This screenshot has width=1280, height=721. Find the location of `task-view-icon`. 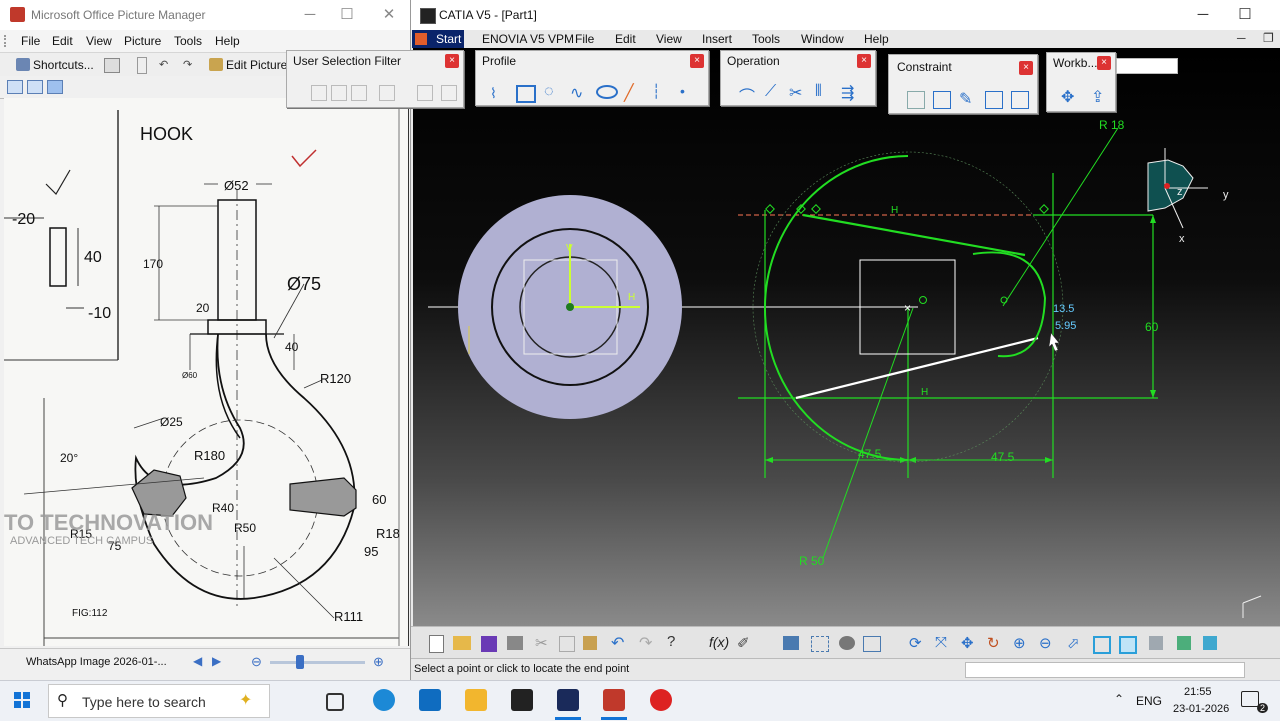

task-view-icon is located at coordinates (335, 702).